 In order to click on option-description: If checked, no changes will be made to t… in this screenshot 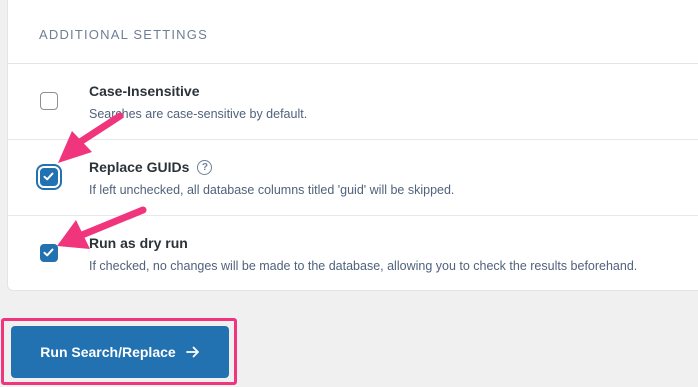, I will do `click(363, 266)`.